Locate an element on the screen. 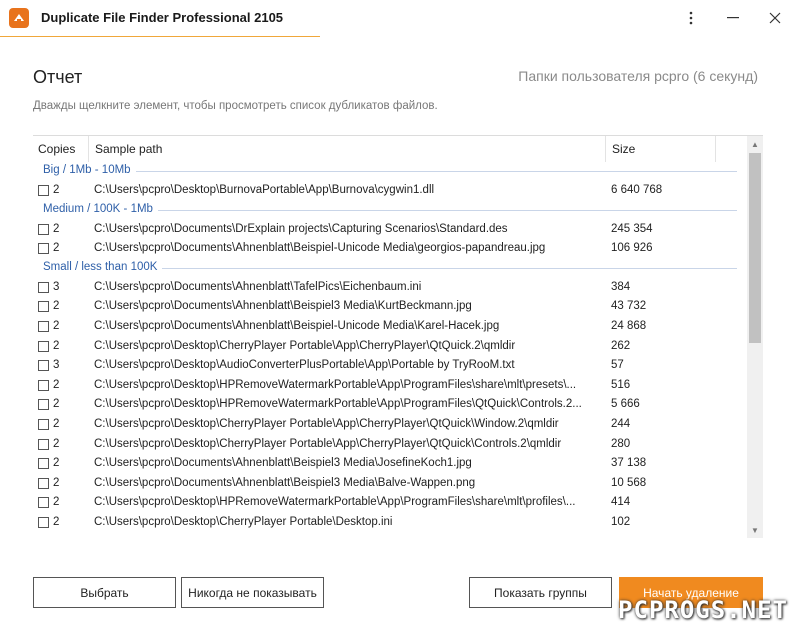 The height and width of the screenshot is (638, 800). select-button: Выбрать is located at coordinates (104, 592).